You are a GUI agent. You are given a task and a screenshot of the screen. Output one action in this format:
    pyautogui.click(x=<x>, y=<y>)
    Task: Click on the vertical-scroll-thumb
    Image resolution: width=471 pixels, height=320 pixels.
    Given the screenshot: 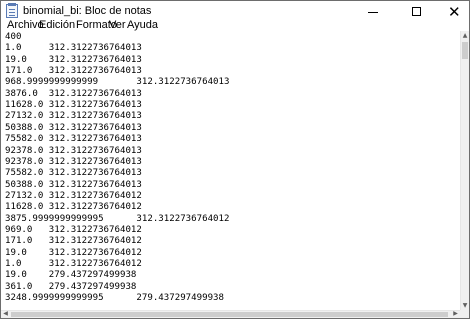 What is the action you would take?
    pyautogui.click(x=465, y=50)
    